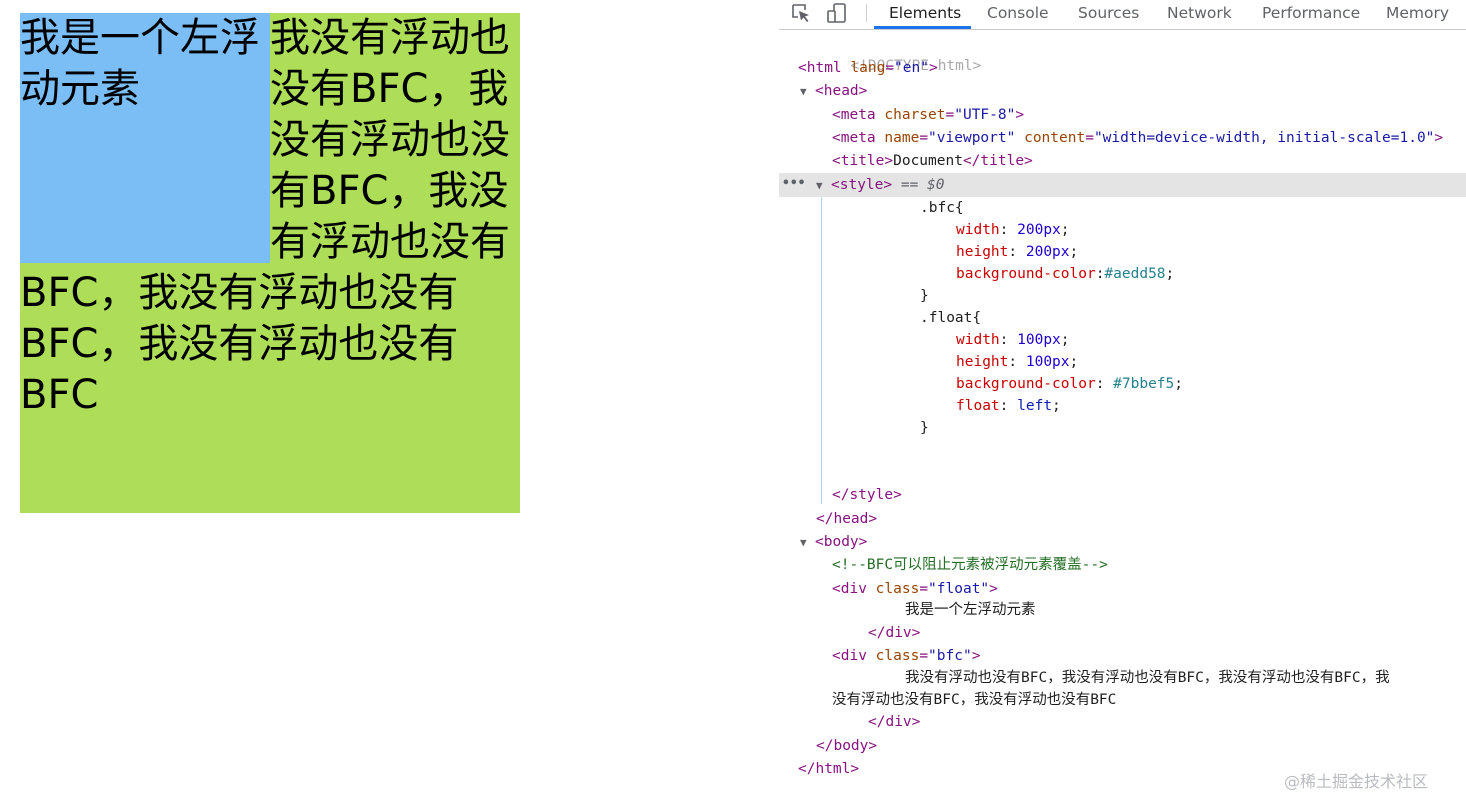 This screenshot has width=1466, height=812. Describe the element at coordinates (863, 161) in the screenshot. I see `title-open-tag: <title>` at that location.